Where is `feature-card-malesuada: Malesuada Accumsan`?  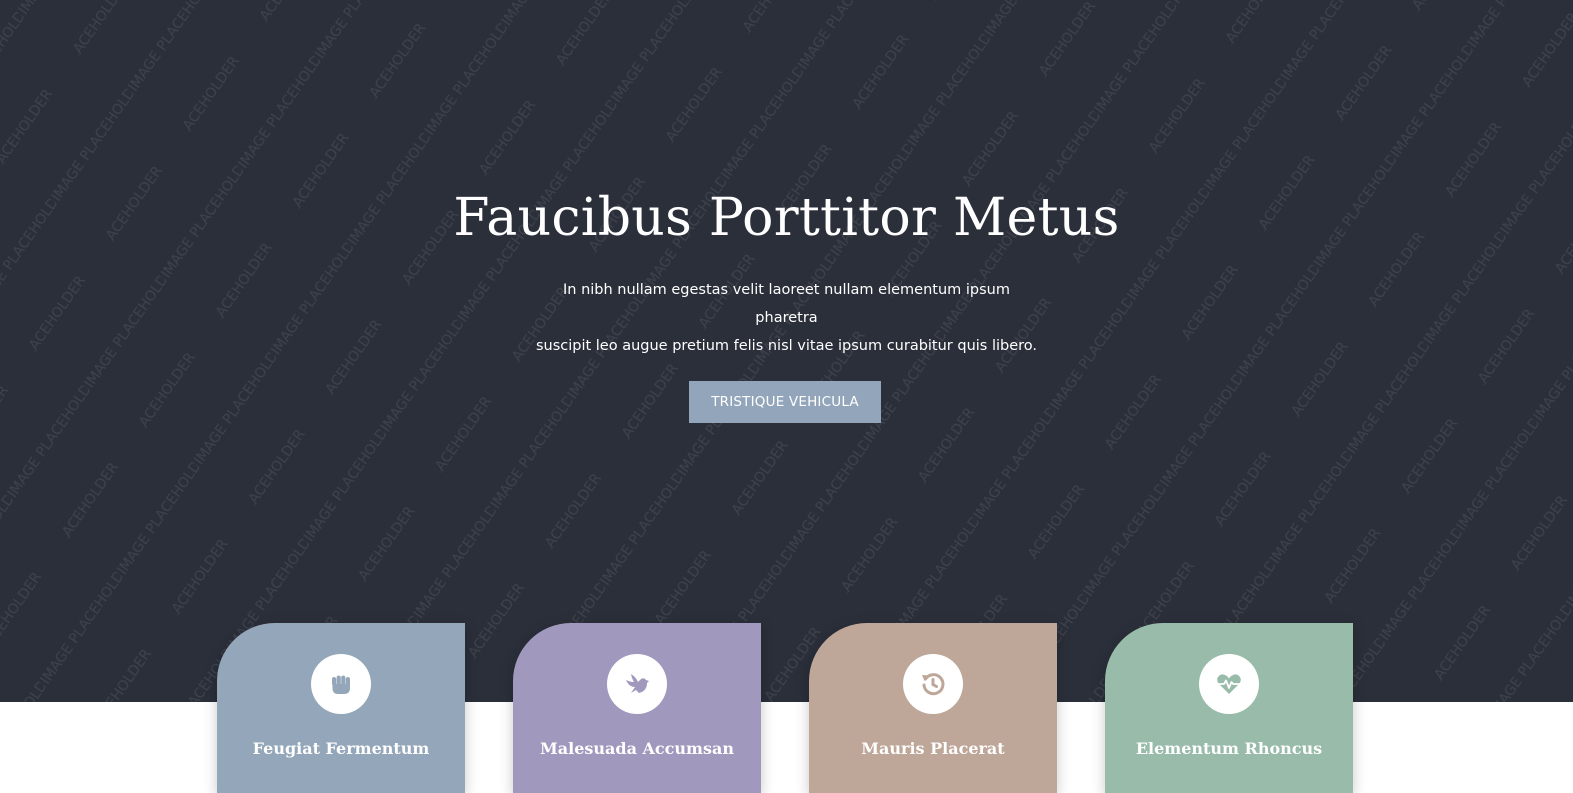
feature-card-malesuada: Malesuada Accumsan is located at coordinates (637, 708).